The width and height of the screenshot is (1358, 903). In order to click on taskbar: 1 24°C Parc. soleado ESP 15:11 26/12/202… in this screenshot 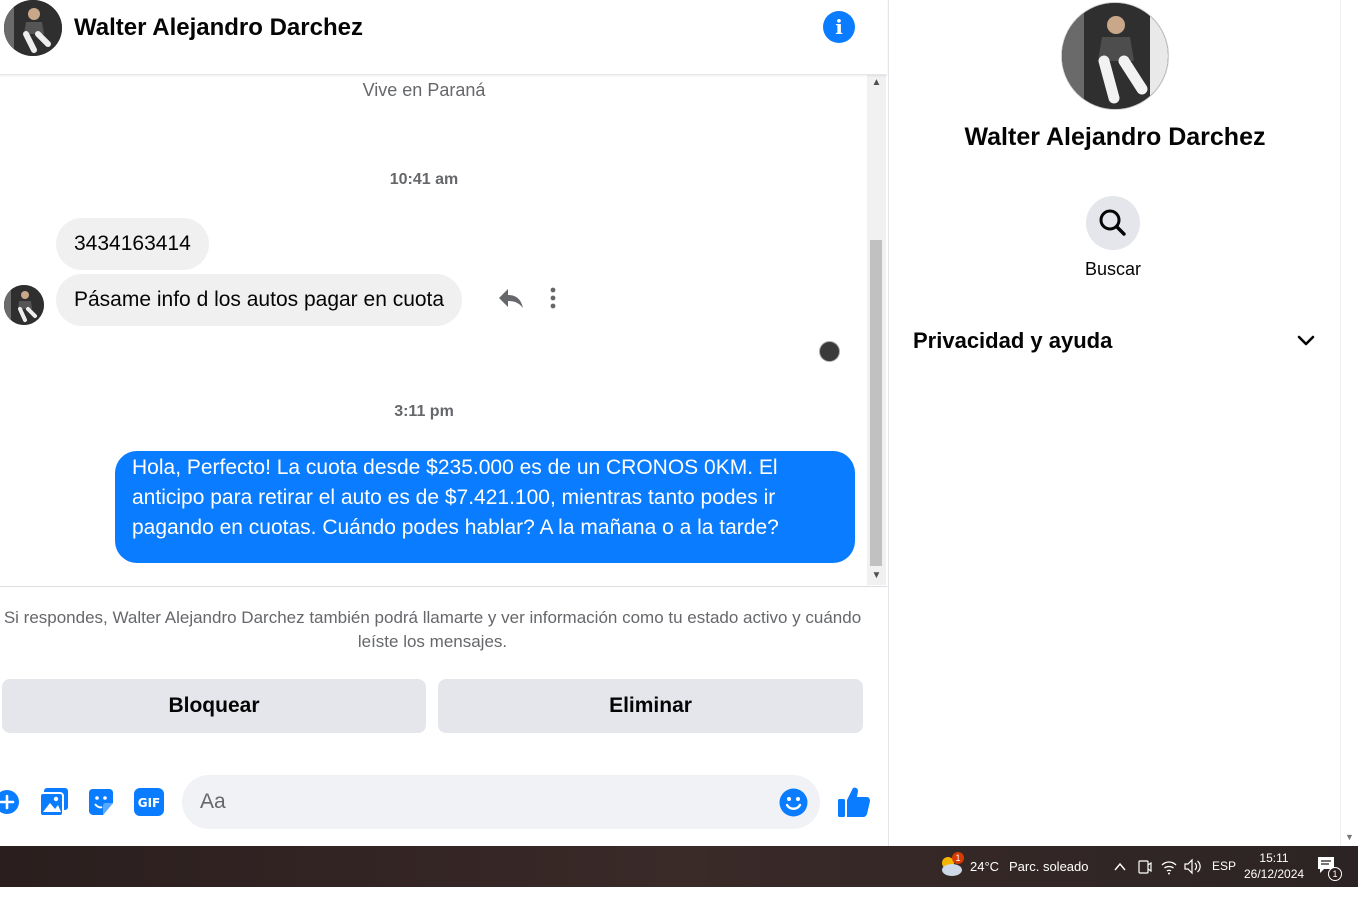, I will do `click(679, 866)`.